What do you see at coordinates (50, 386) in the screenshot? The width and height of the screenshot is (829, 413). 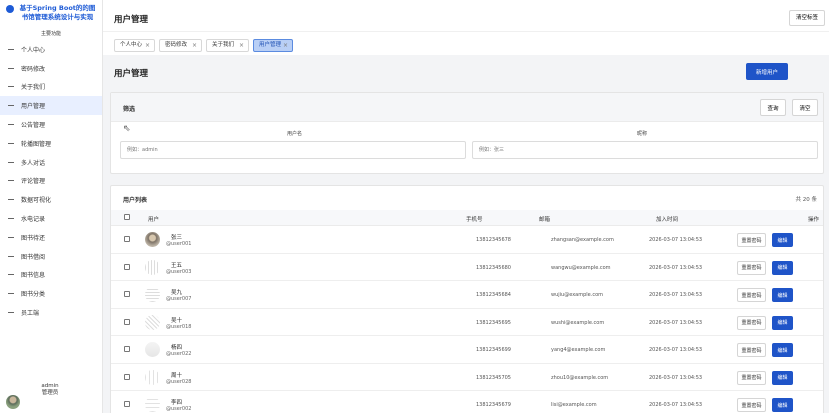 I see `user-name: admin` at bounding box center [50, 386].